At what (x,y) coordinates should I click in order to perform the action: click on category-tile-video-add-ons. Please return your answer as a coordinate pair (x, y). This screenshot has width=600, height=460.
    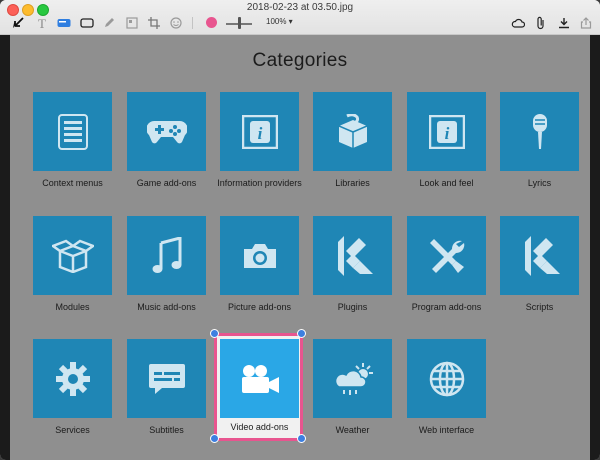
    Looking at the image, I should click on (259, 378).